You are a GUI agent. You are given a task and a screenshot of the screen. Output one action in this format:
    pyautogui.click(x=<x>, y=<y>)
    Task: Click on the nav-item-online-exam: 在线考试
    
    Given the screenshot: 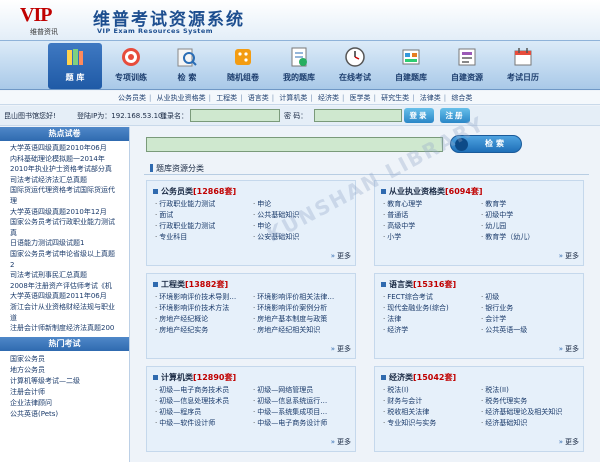 What is the action you would take?
    pyautogui.click(x=355, y=66)
    